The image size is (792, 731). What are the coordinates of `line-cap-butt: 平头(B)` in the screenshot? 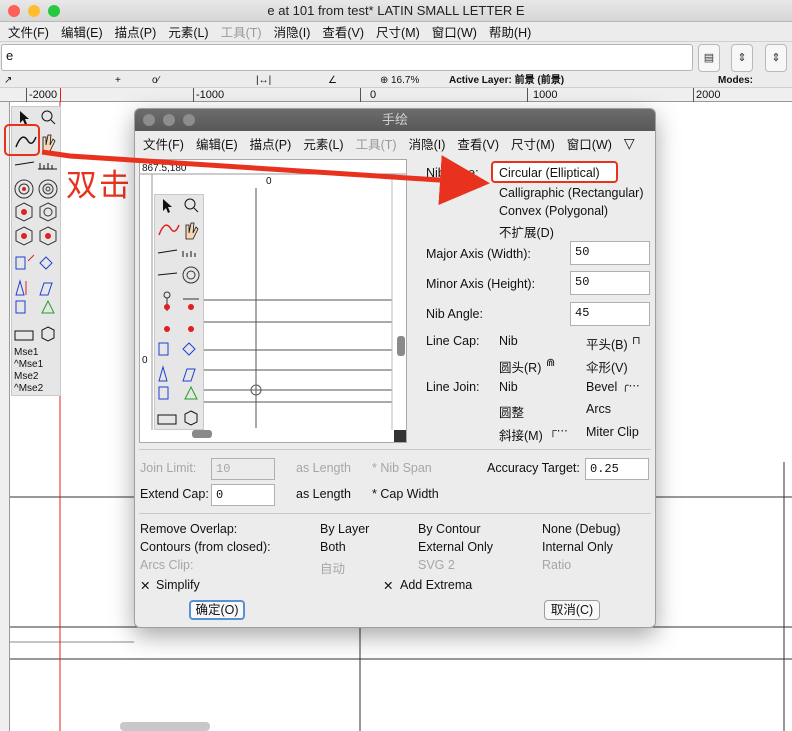 It's located at (607, 343).